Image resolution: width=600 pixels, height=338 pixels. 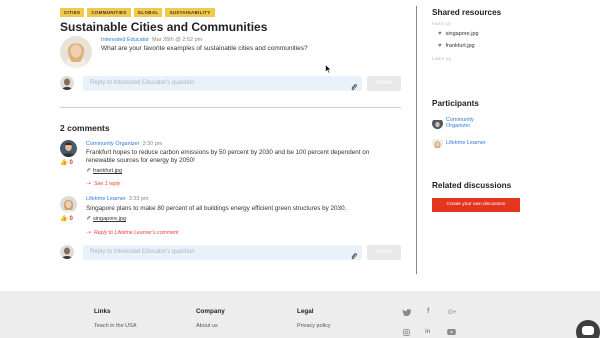 I want to click on tag-sustainability: SUSTAINABILITY, so click(x=190, y=12).